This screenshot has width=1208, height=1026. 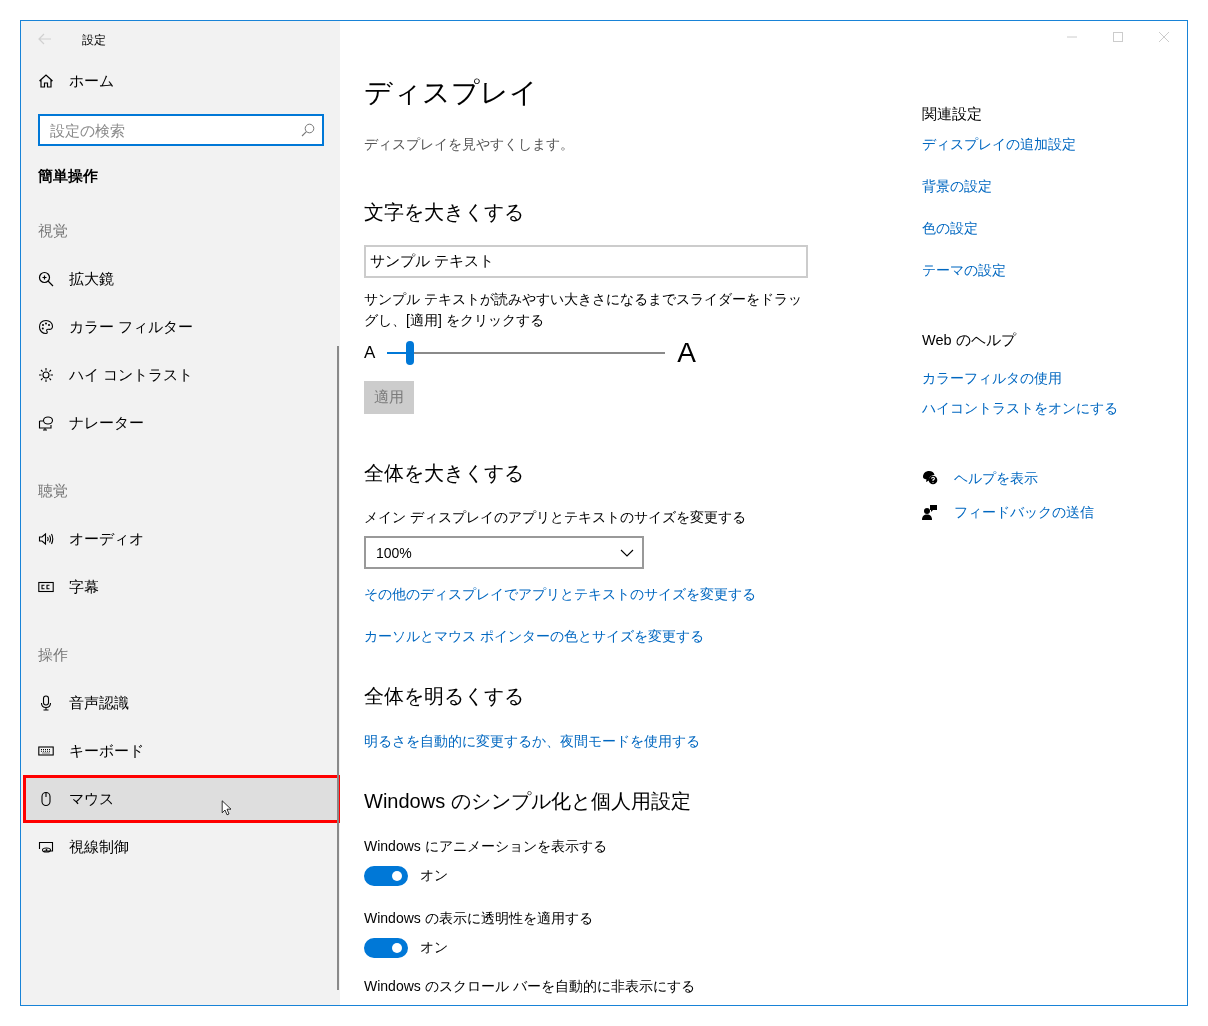 What do you see at coordinates (992, 378) in the screenshot?
I see `help-link: カラーフィルタの使用` at bounding box center [992, 378].